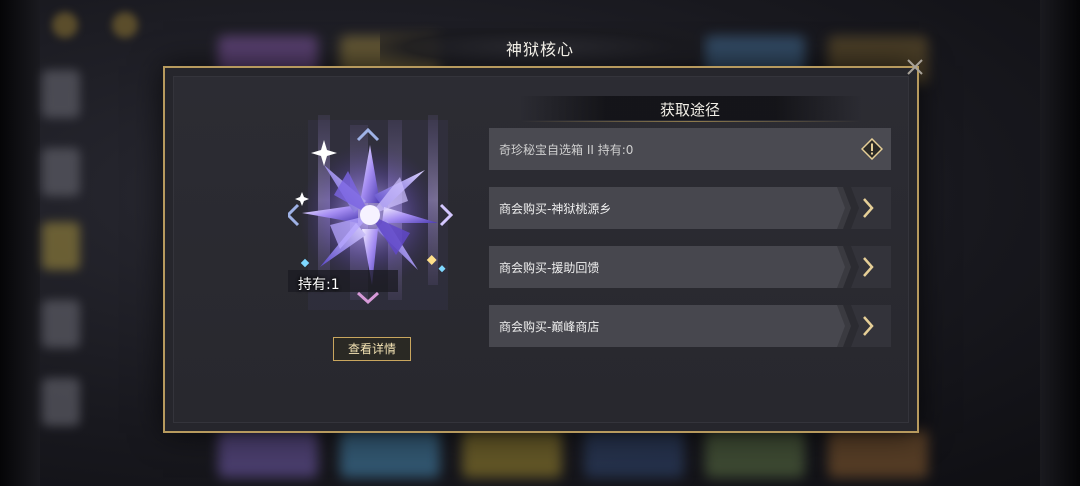  I want to click on route-label: 奇珍秘宝自选箱 II 持有:0, so click(566, 150).